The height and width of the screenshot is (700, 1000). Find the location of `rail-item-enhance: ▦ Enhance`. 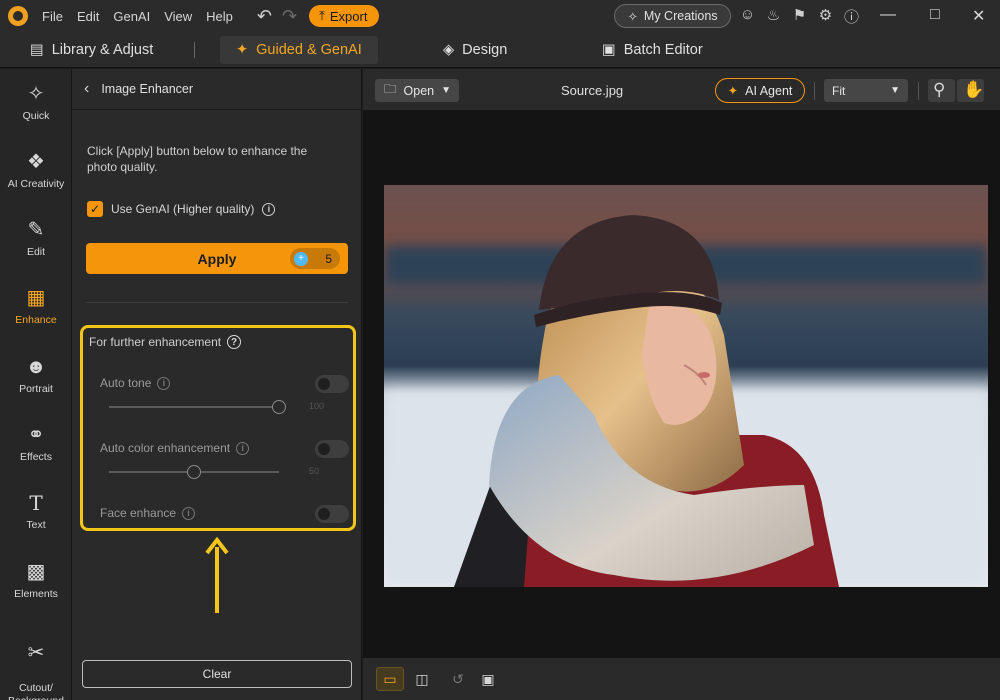

rail-item-enhance: ▦ Enhance is located at coordinates (36, 306).